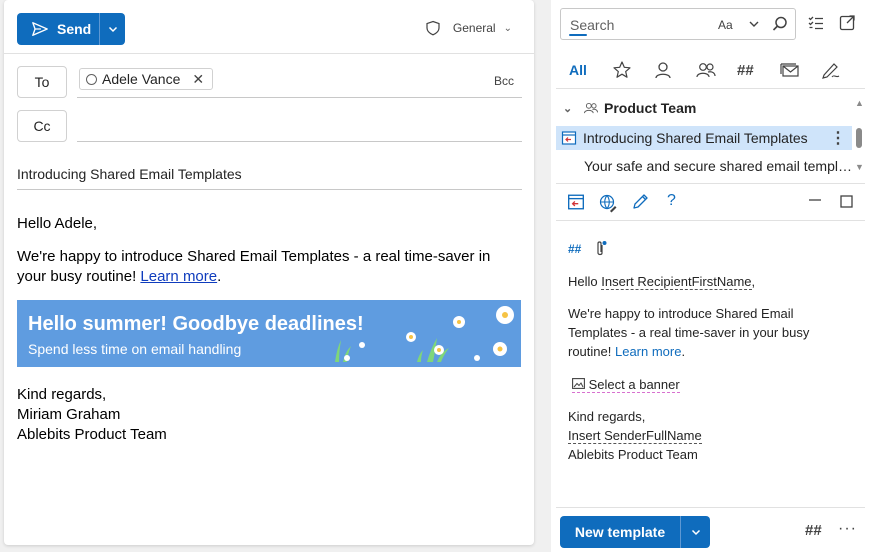 The height and width of the screenshot is (552, 870). What do you see at coordinates (607, 416) in the screenshot?
I see `preview-closing: Kind regards,` at bounding box center [607, 416].